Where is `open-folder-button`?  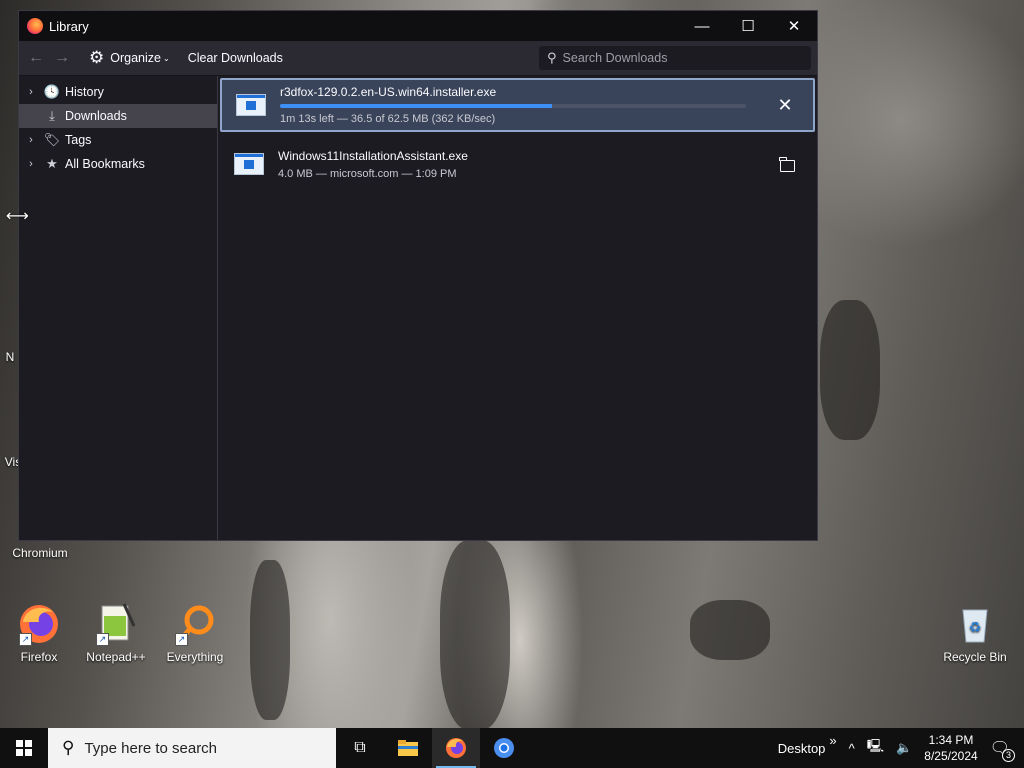
open-folder-button is located at coordinates (787, 164).